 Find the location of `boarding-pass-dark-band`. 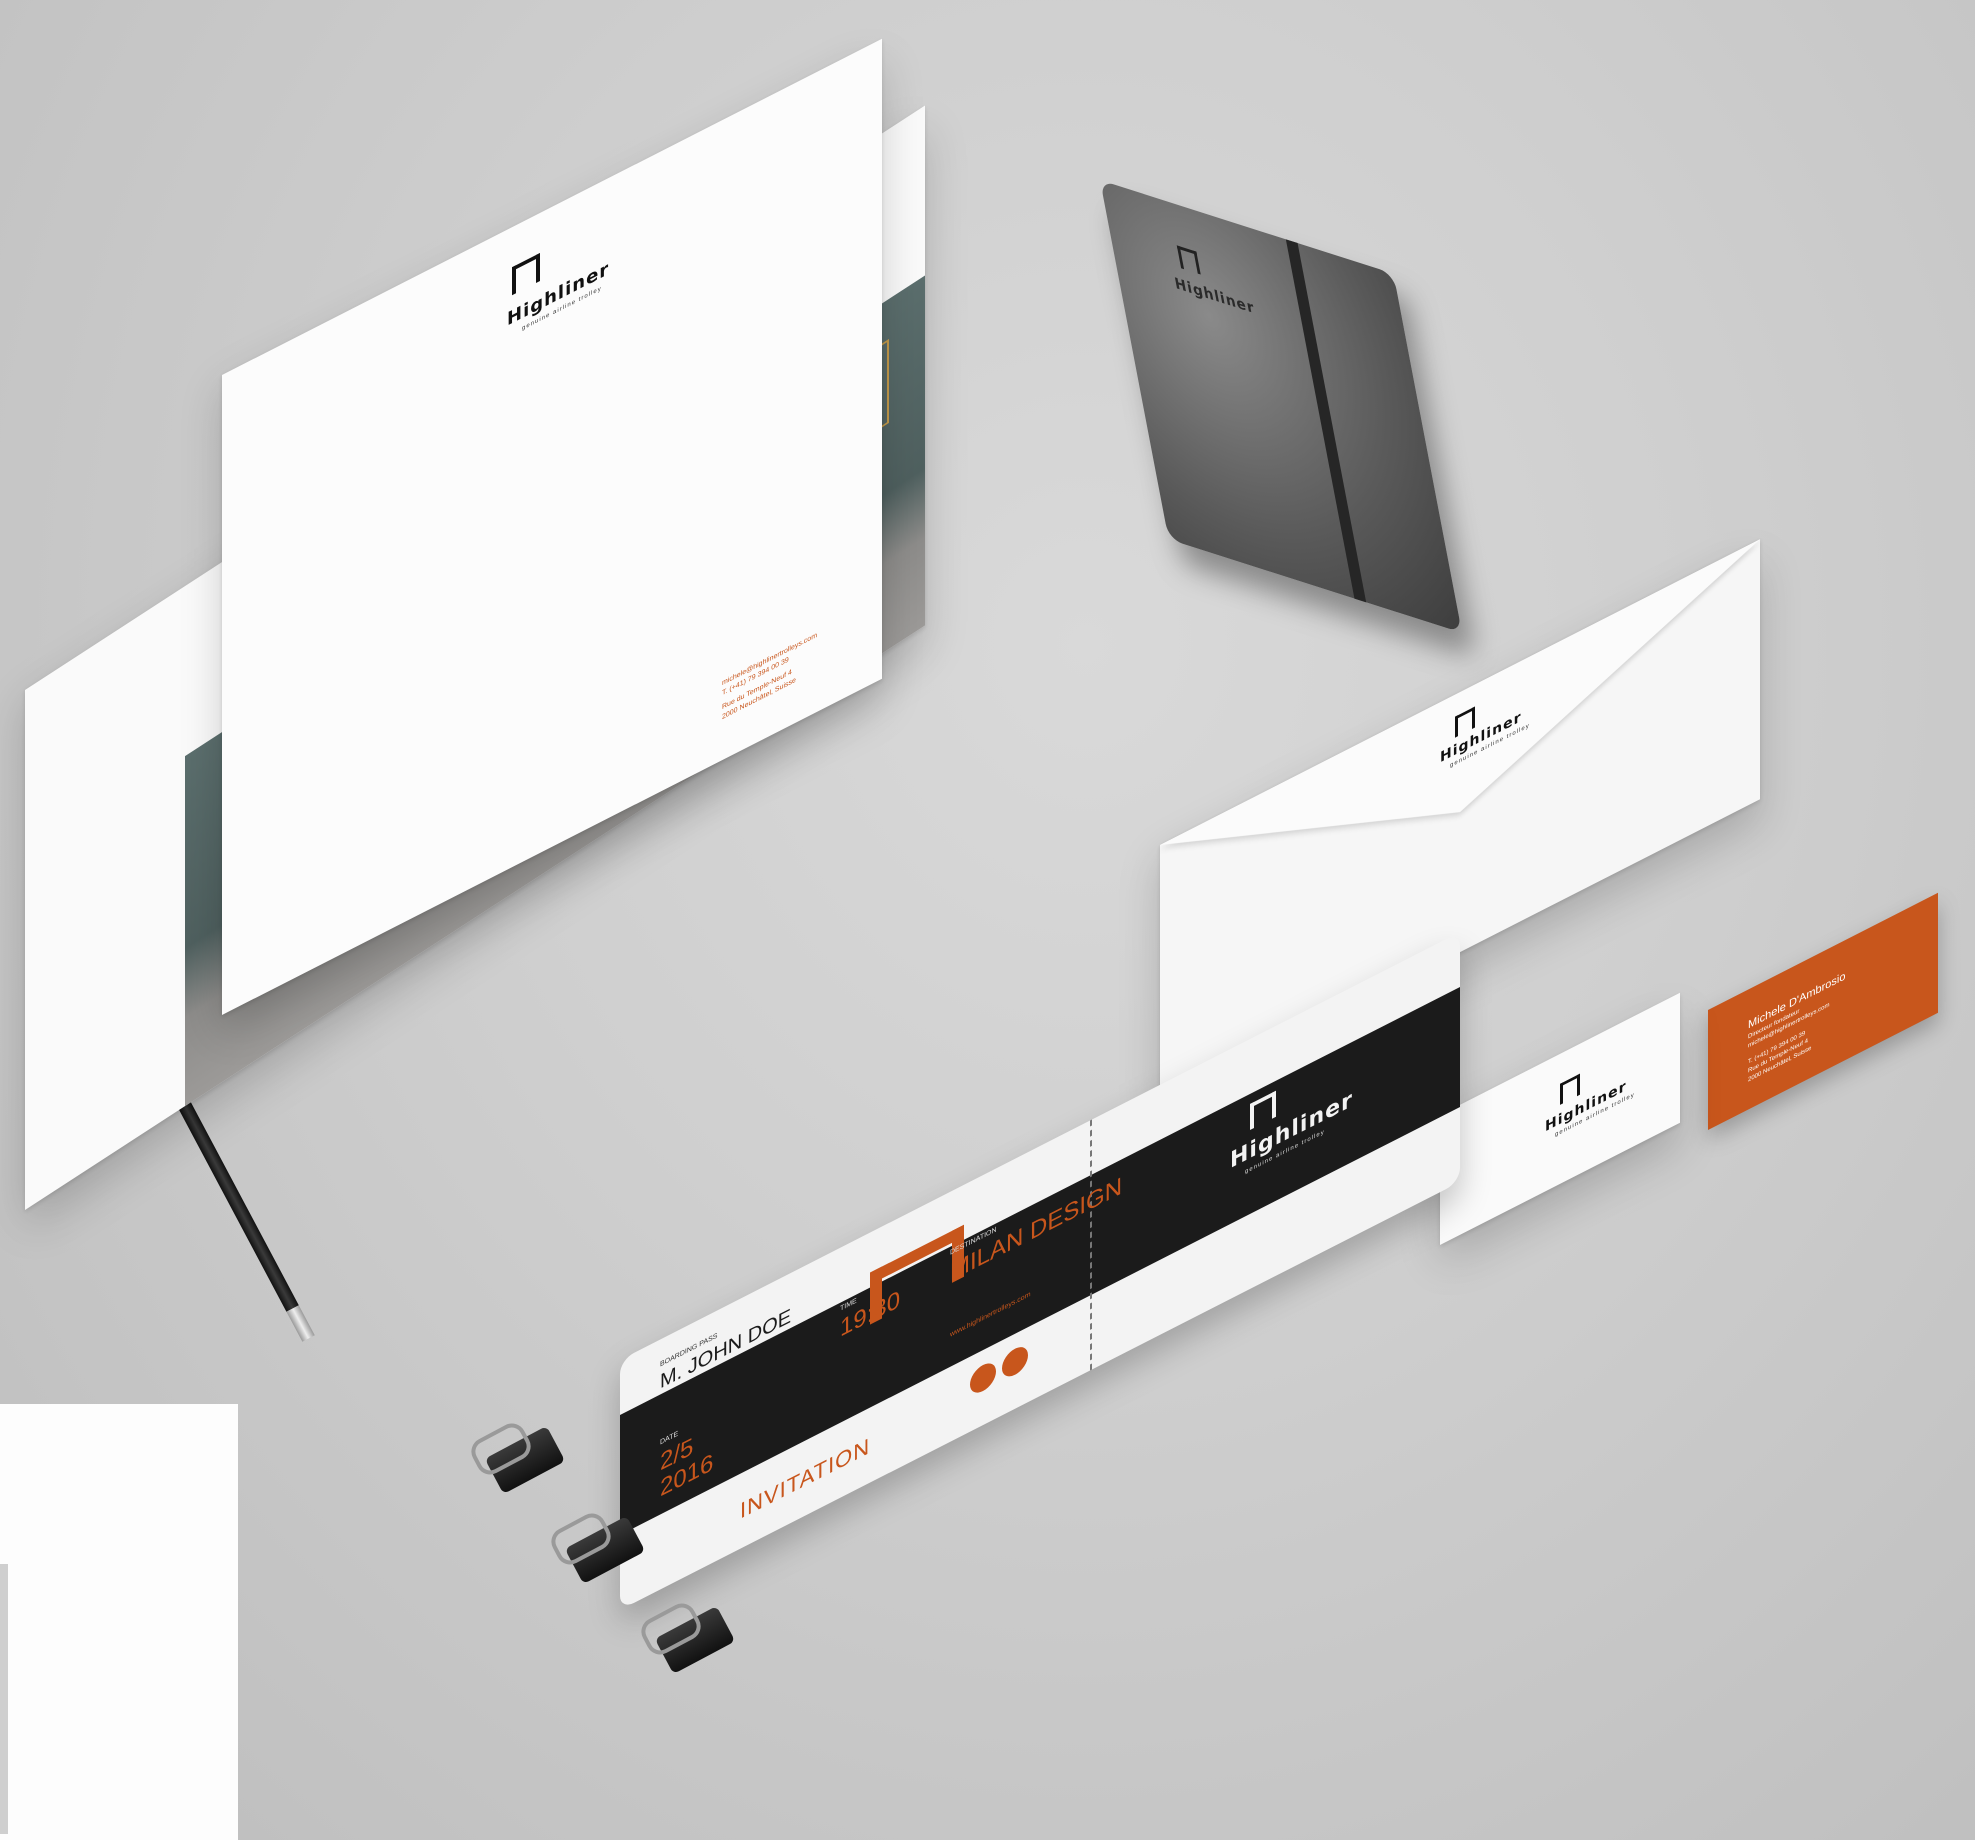

boarding-pass-dark-band is located at coordinates (1040, 1260).